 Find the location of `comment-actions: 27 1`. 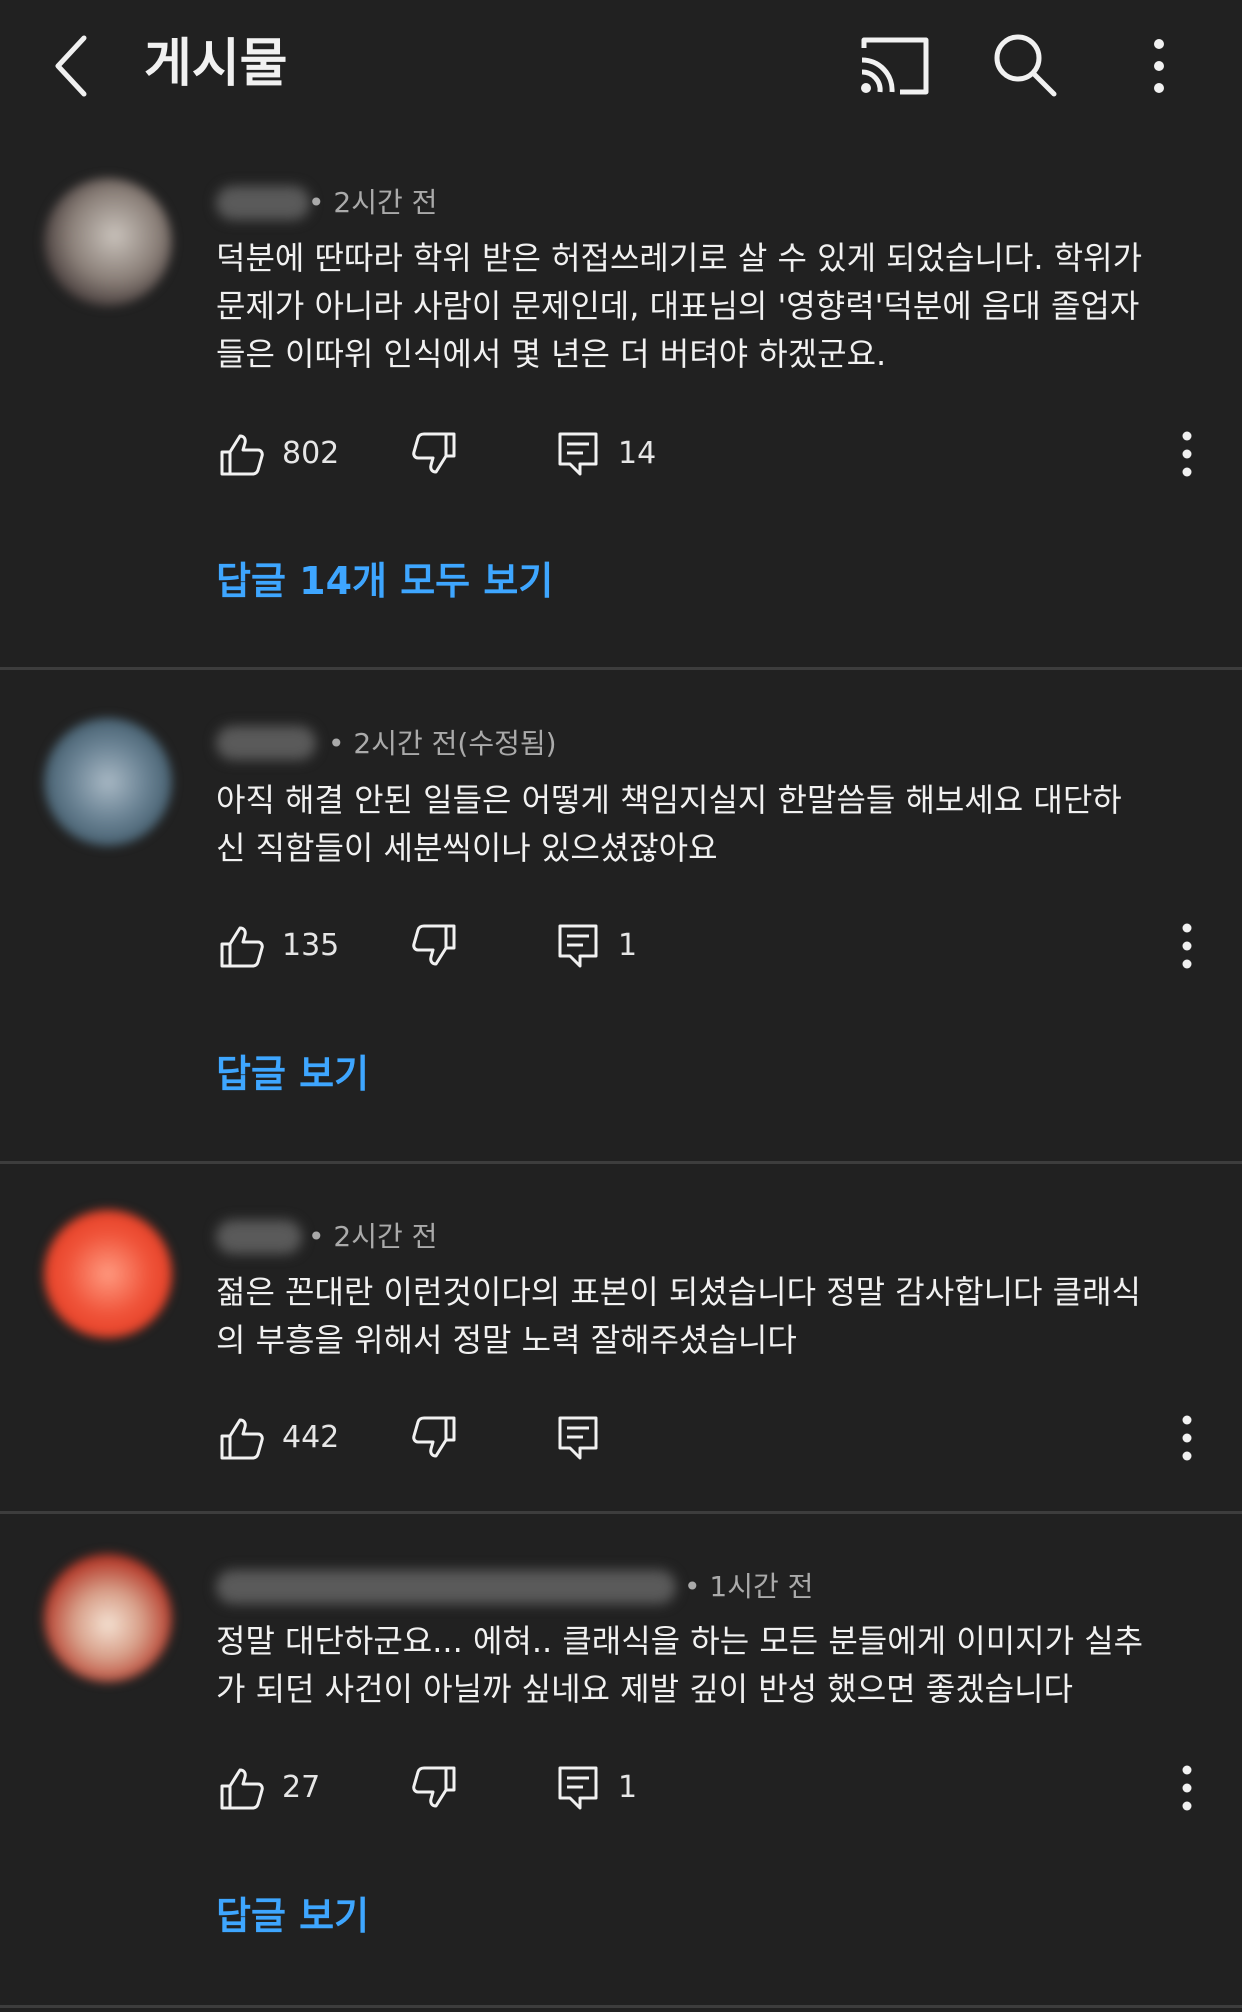

comment-actions: 27 1 is located at coordinates (621, 1788).